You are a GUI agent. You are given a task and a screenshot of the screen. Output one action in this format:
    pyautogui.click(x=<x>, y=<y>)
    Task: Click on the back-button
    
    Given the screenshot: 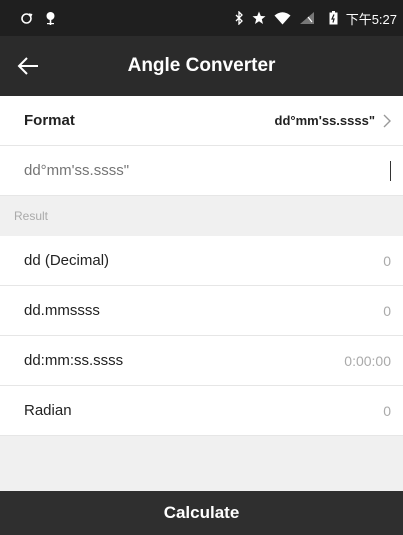 What is the action you would take?
    pyautogui.click(x=28, y=66)
    